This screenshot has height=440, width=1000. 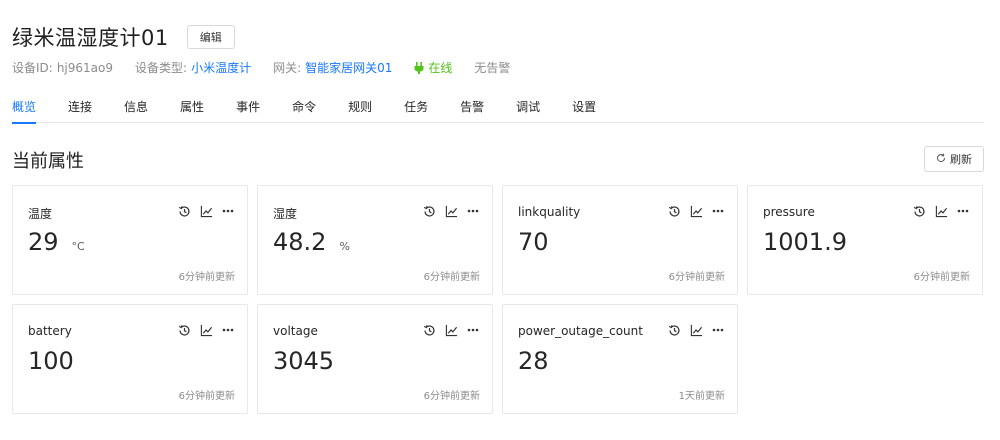 I want to click on refresh-button: 刷新, so click(x=954, y=159).